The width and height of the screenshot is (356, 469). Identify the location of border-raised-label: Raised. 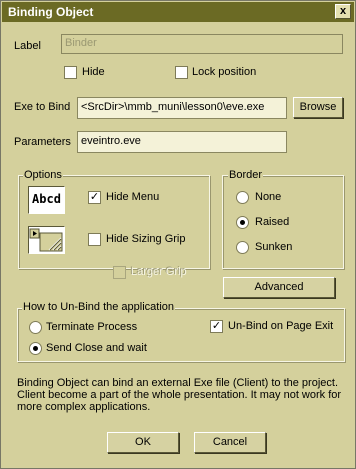
(272, 222).